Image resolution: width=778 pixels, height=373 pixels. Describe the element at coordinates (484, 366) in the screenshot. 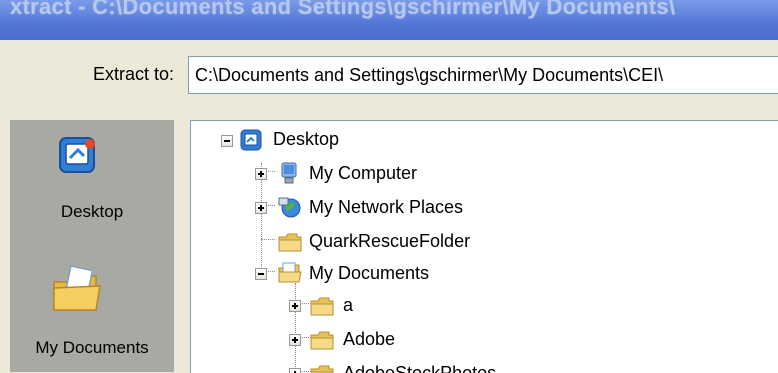

I see `tree-item-adobestockphotos: AdobeStockPhotos` at that location.